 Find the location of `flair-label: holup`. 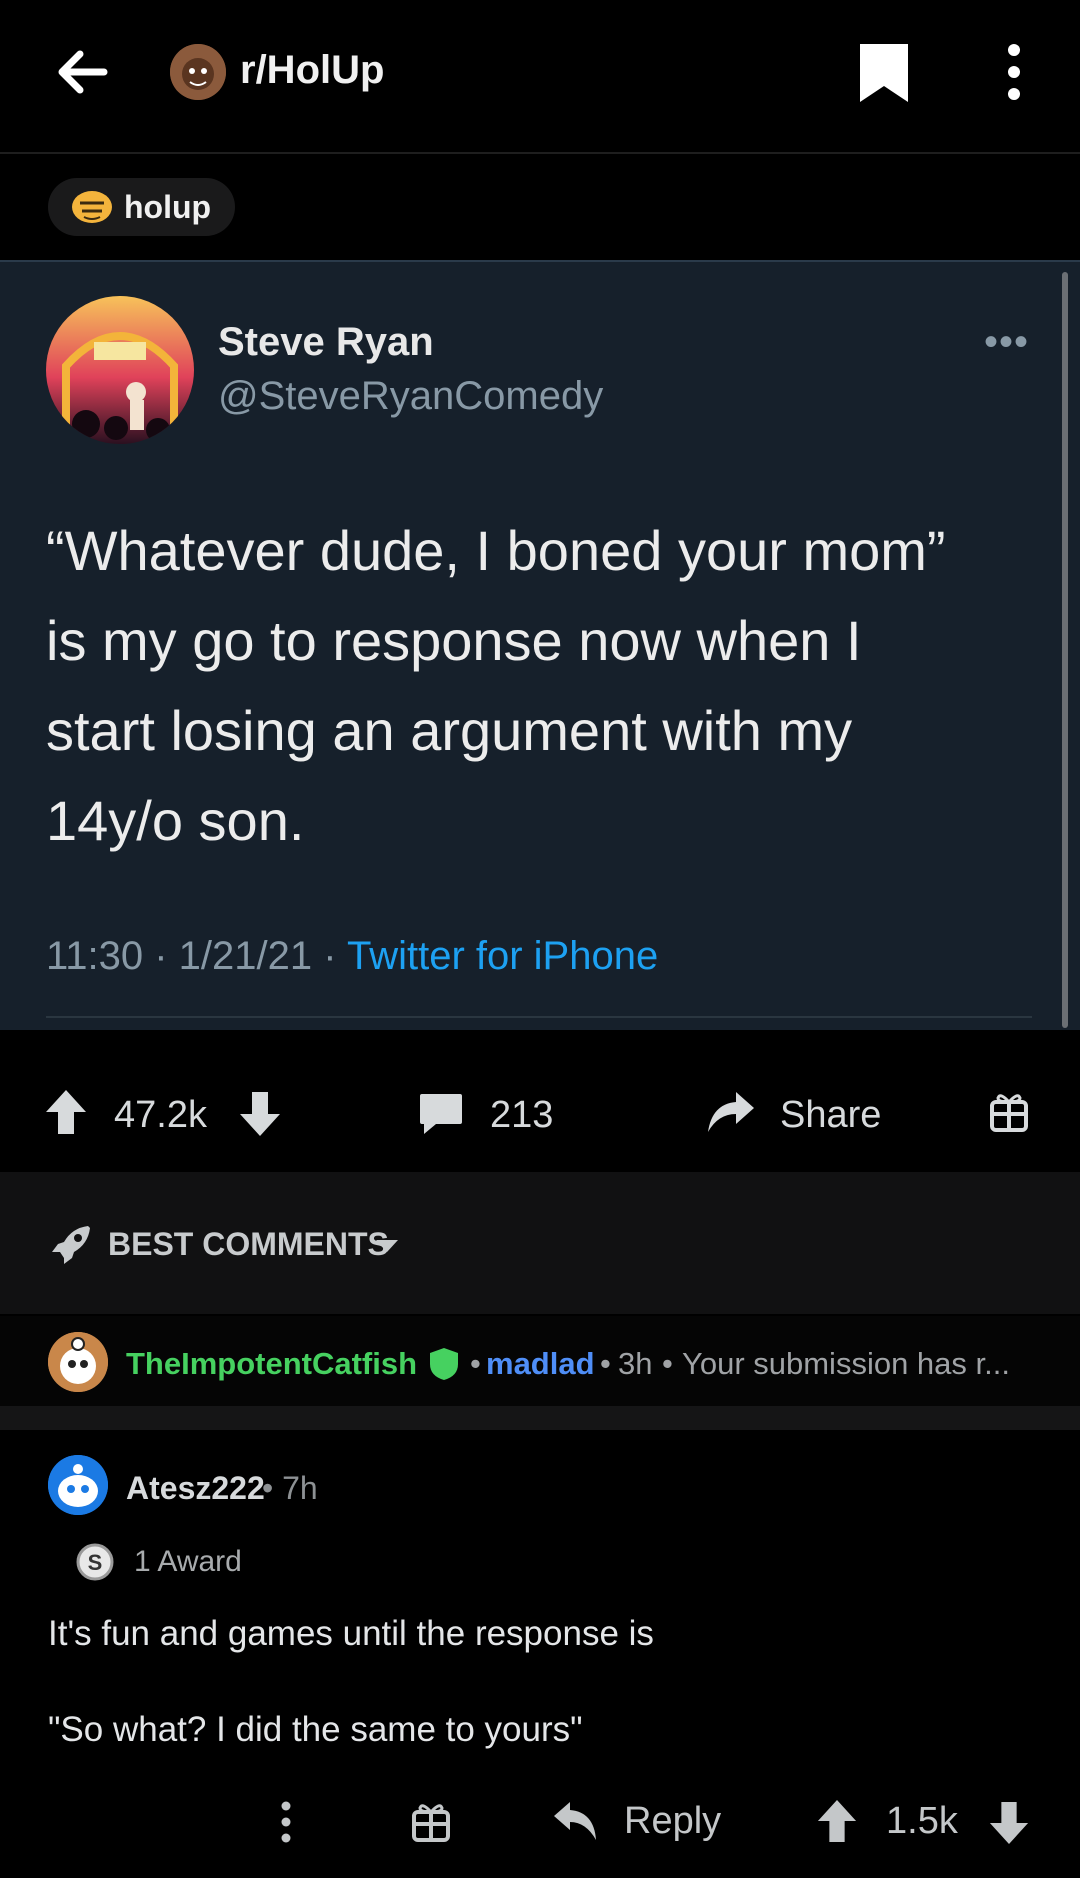

flair-label: holup is located at coordinates (168, 206).